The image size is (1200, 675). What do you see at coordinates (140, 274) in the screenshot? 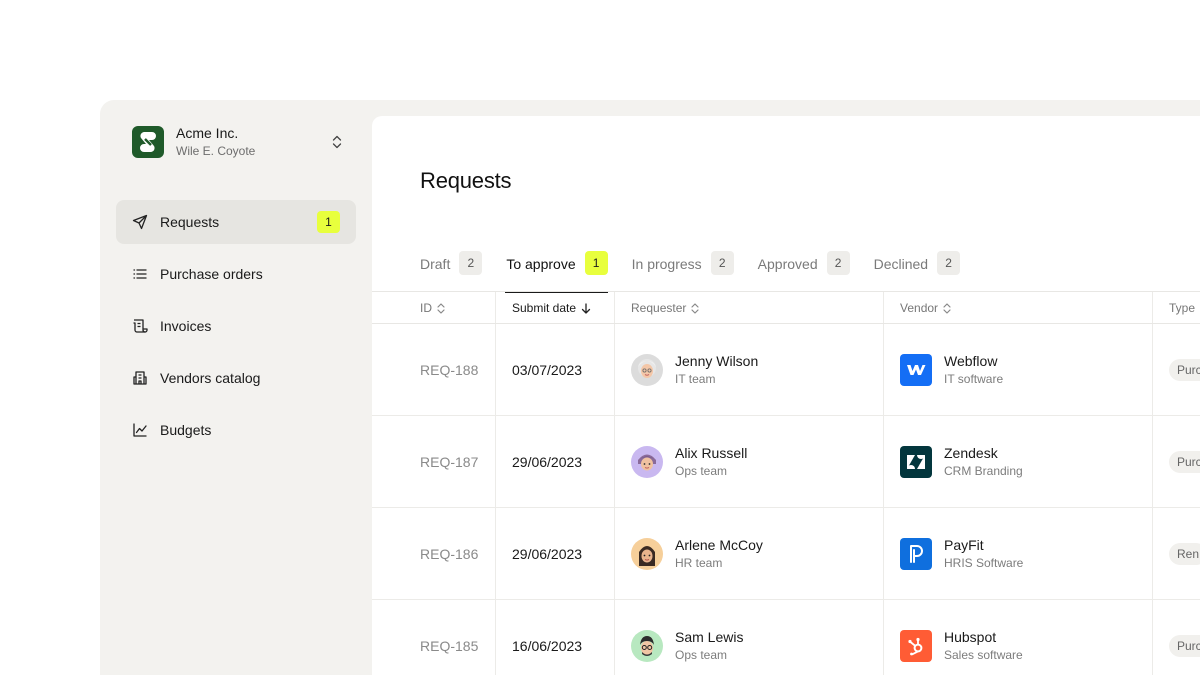
I see `list-icon` at bounding box center [140, 274].